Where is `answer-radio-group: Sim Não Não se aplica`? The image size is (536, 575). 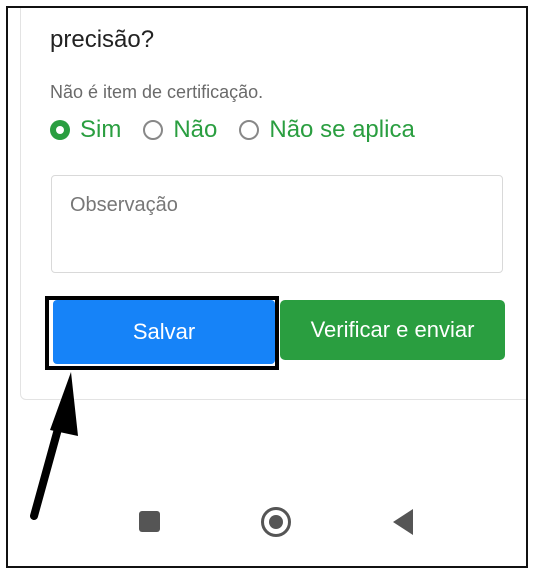
answer-radio-group: Sim Não Não se aplica is located at coordinates (243, 130).